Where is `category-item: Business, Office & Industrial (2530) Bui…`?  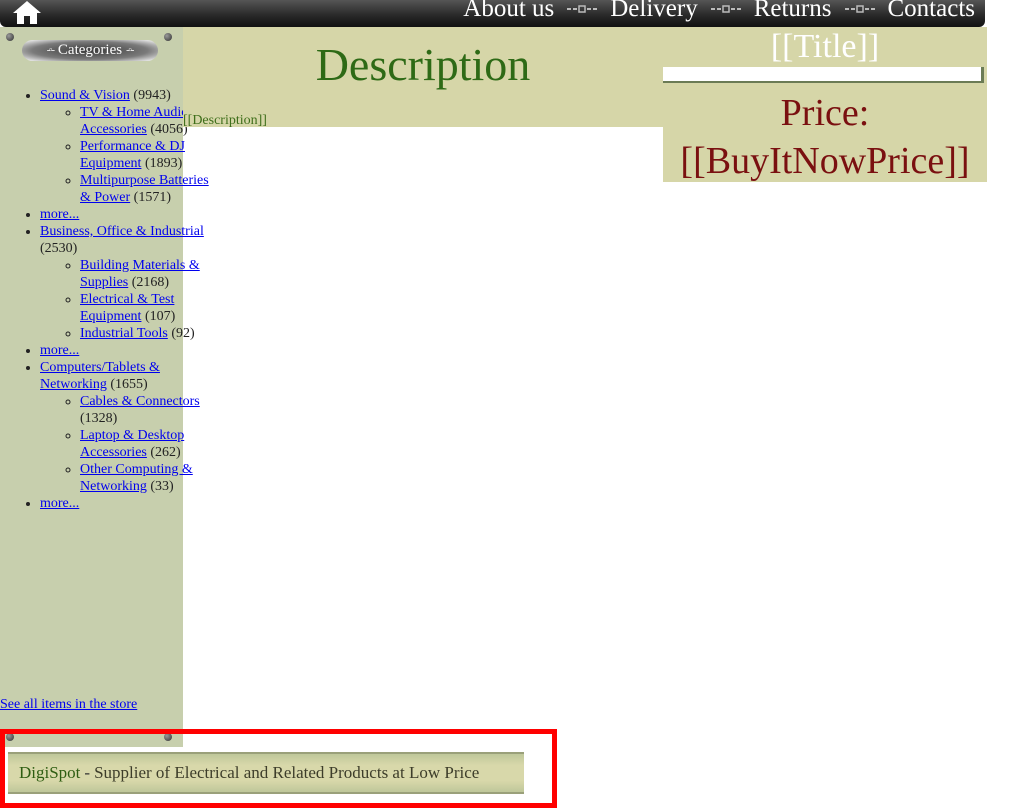
category-item: Business, Office & Industrial (2530) Bui… is located at coordinates (131, 282).